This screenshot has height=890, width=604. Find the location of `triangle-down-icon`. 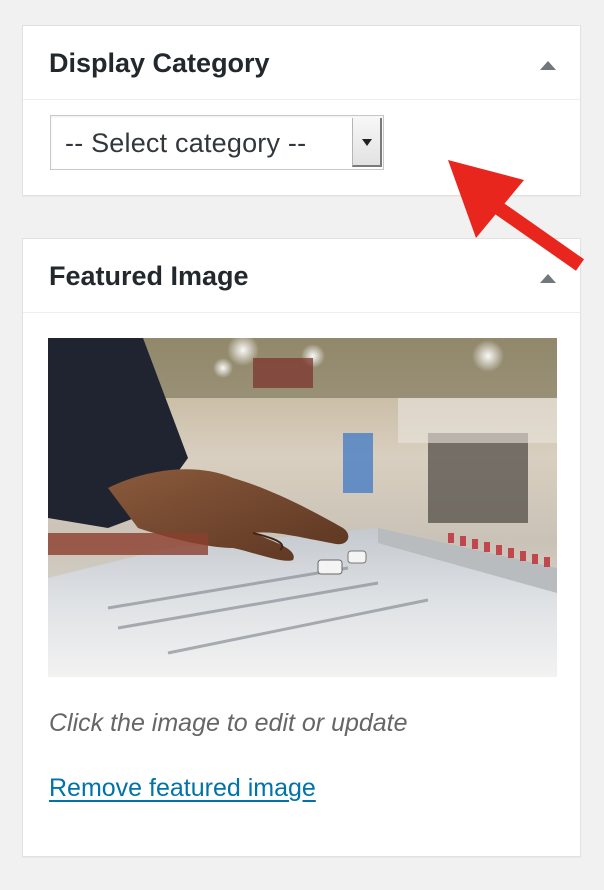

triangle-down-icon is located at coordinates (367, 142).